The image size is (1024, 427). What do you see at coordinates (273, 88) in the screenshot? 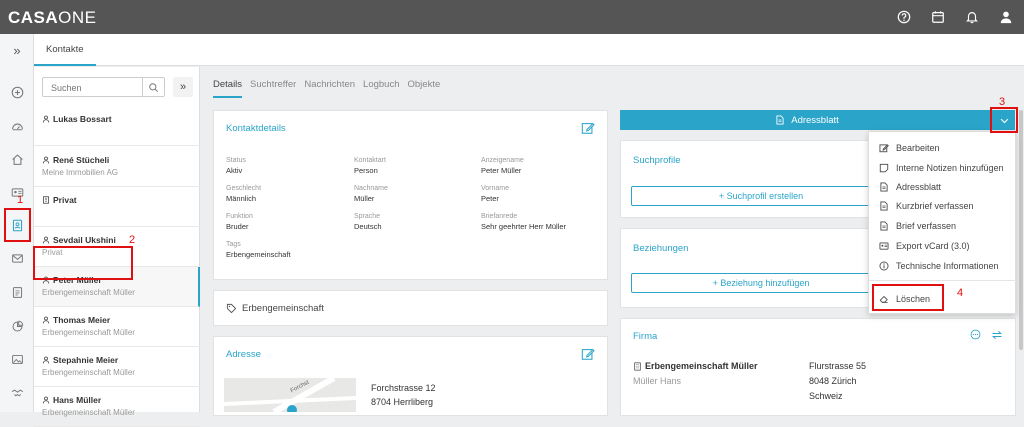
I see `tab-suchtreffer: Suchtreffer` at bounding box center [273, 88].